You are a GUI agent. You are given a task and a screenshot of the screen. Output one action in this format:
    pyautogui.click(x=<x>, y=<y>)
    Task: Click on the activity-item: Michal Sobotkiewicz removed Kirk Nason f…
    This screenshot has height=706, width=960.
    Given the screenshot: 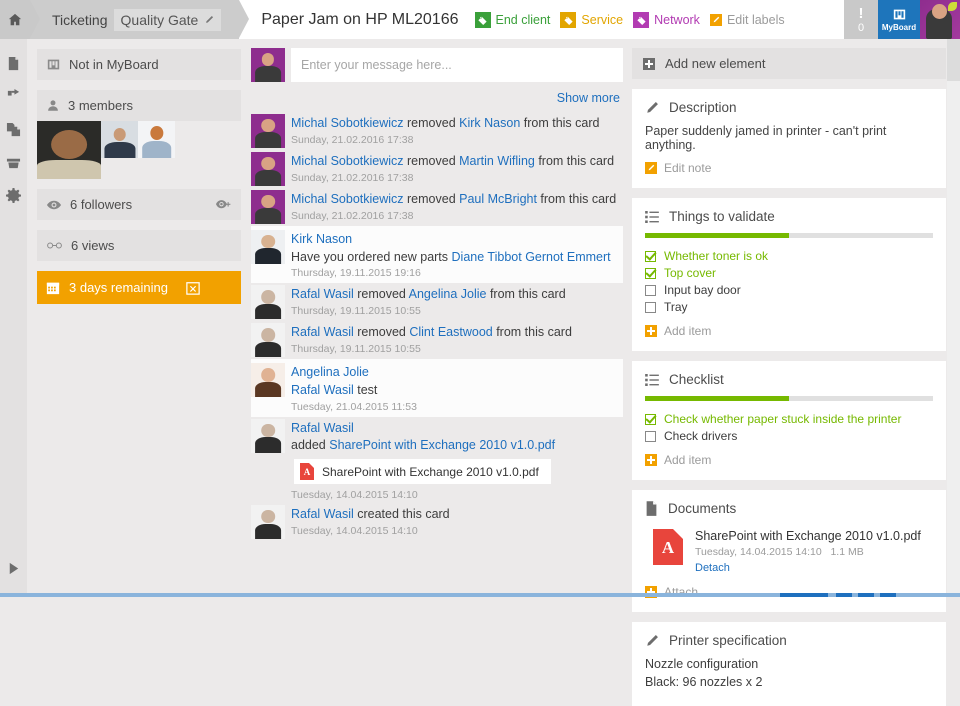 What is the action you would take?
    pyautogui.click(x=437, y=131)
    